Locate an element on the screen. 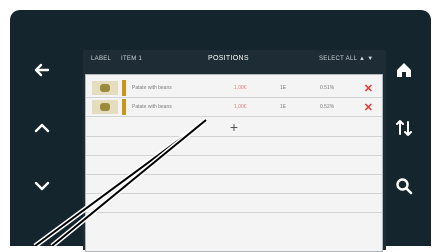 This screenshot has height=252, width=439. arrow-left-icon is located at coordinates (42, 72).